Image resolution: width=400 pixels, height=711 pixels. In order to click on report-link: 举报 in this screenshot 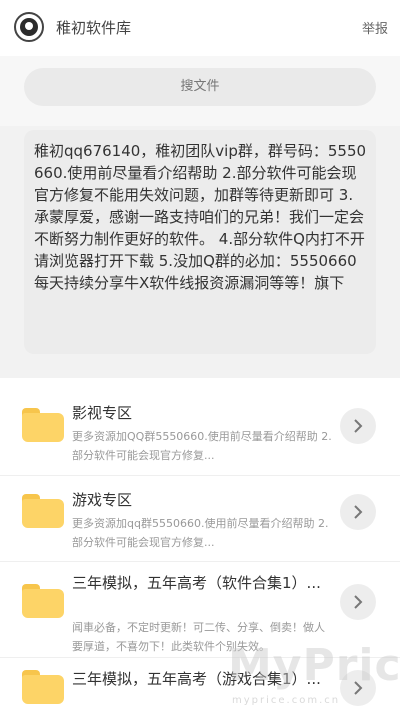, I will do `click(375, 27)`.